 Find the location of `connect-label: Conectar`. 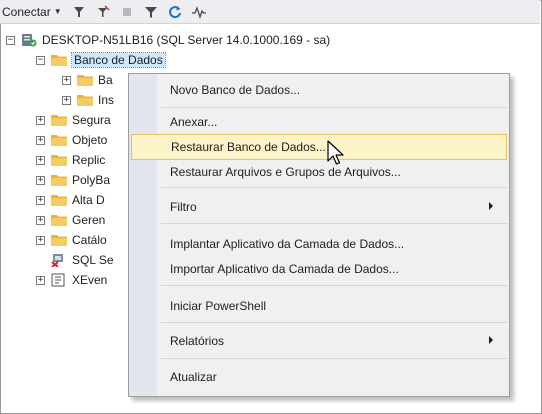

connect-label: Conectar is located at coordinates (26, 11).